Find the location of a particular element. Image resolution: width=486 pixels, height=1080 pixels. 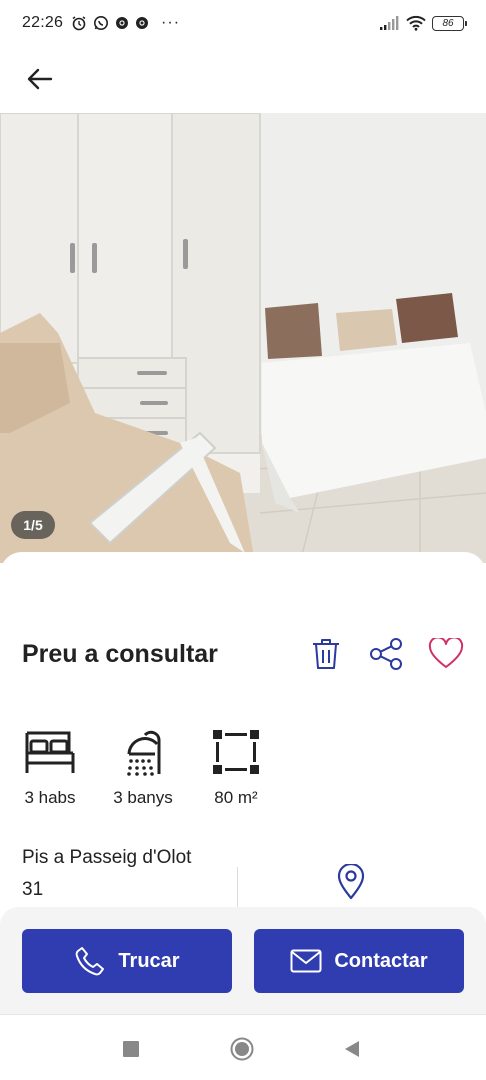

address-line-2: 31 is located at coordinates (33, 889).